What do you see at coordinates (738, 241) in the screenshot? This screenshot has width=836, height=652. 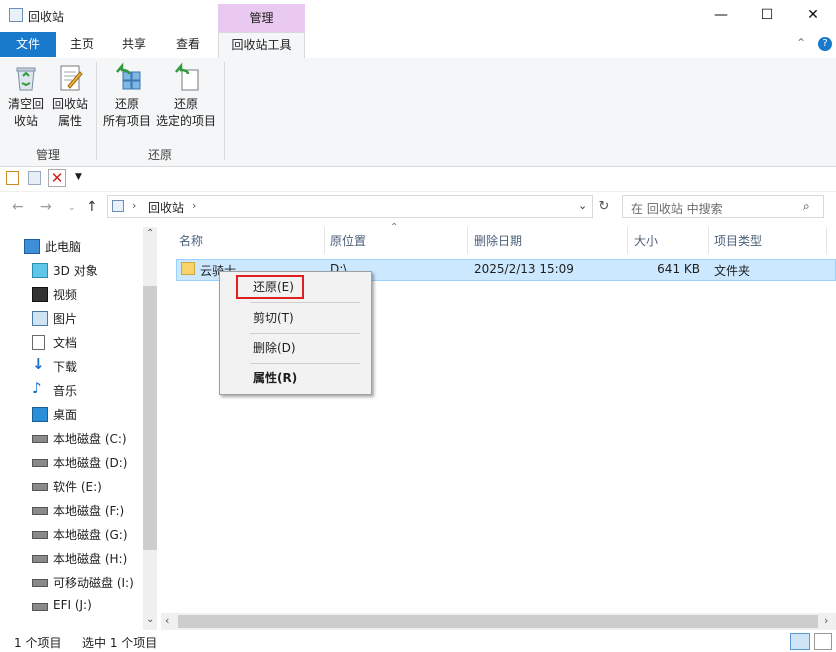 I see `column-header-item-type: 项目类型` at bounding box center [738, 241].